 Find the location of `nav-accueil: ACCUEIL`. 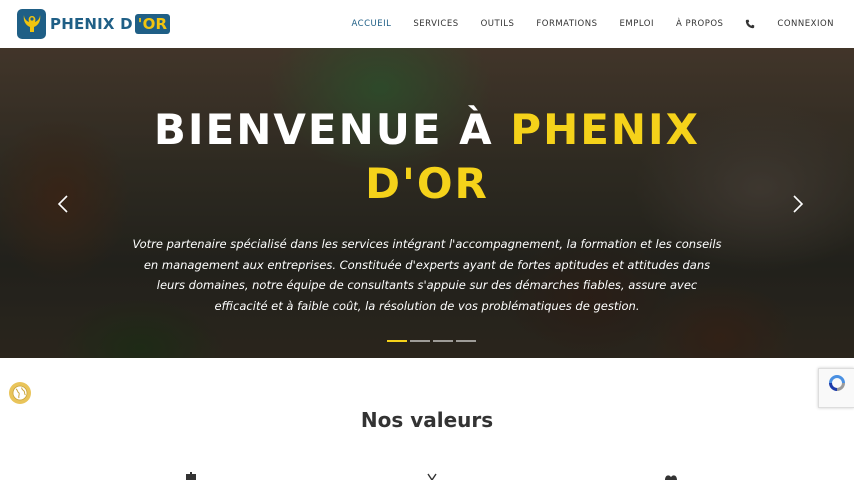

nav-accueil: ACCUEIL is located at coordinates (372, 24).